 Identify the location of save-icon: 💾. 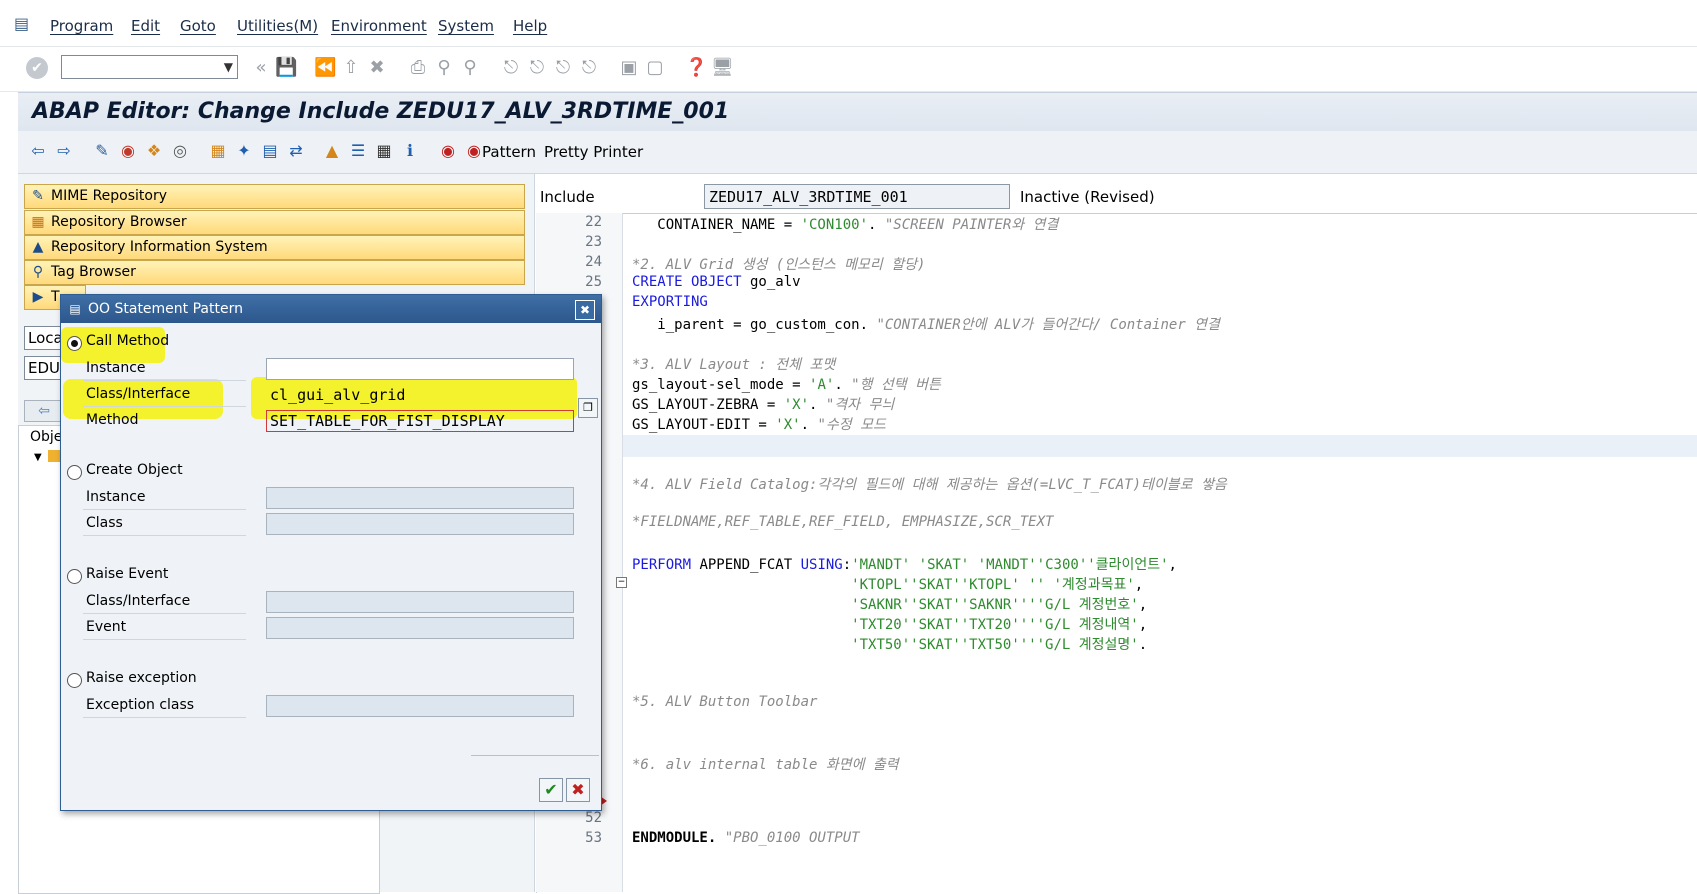
(286, 68).